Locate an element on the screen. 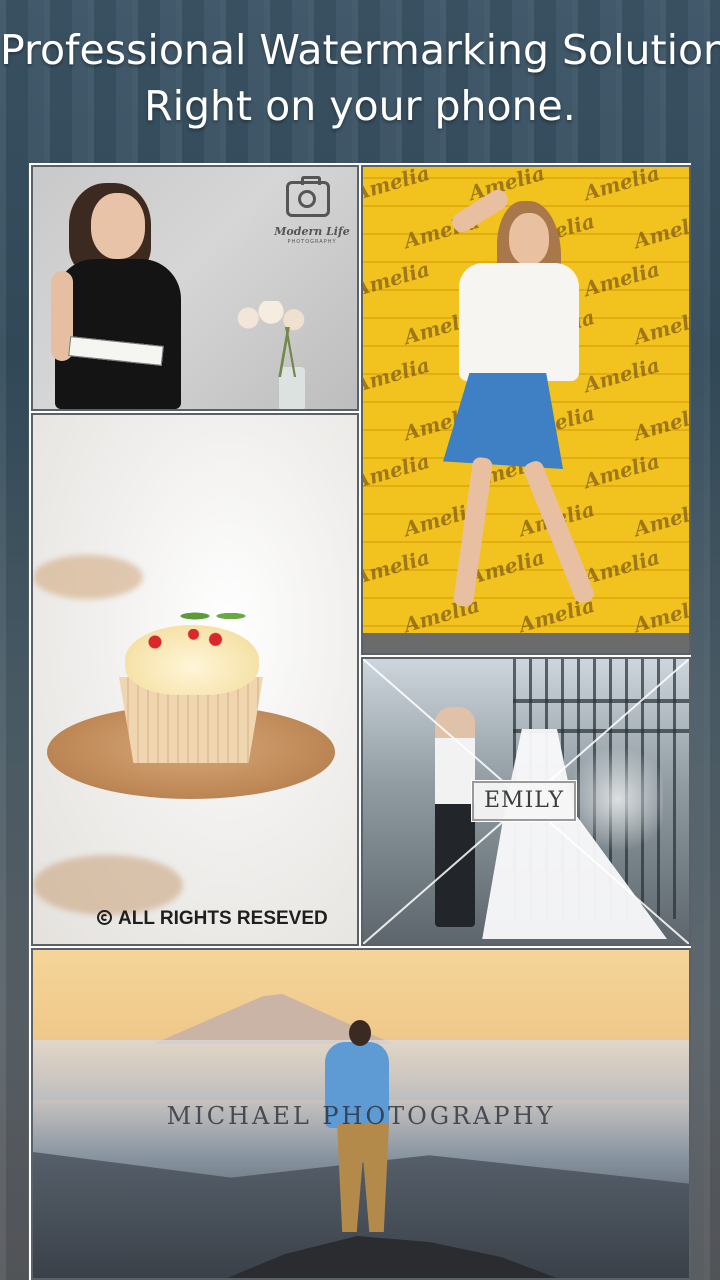 Image resolution: width=720 pixels, height=1280 pixels. copyright-icon is located at coordinates (104, 917).